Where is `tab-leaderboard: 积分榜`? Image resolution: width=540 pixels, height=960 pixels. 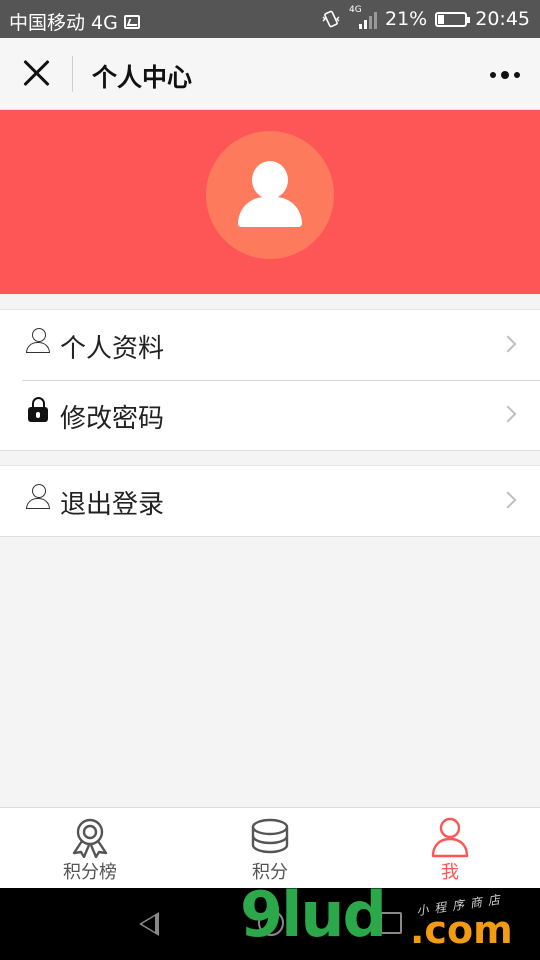
tab-leaderboard: 积分榜 is located at coordinates (90, 848).